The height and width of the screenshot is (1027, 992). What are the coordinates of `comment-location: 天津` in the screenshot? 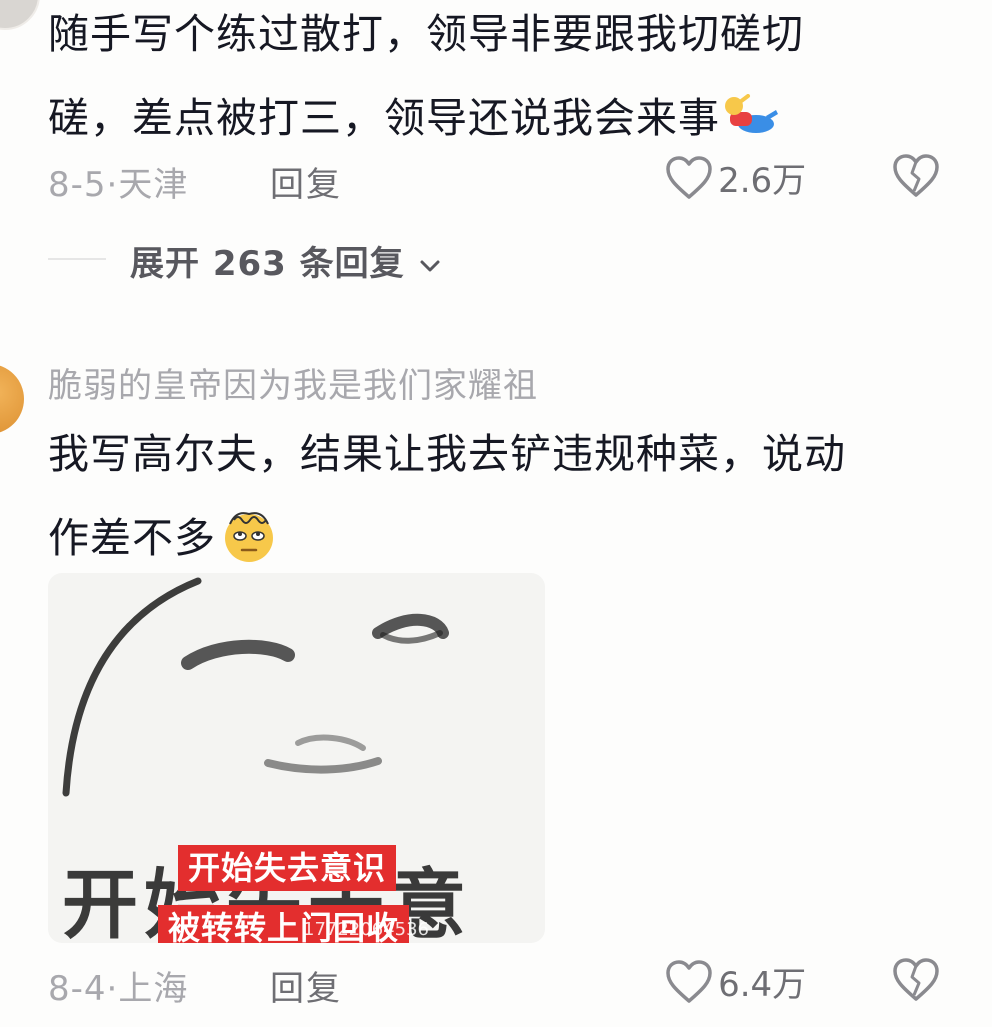 It's located at (153, 185).